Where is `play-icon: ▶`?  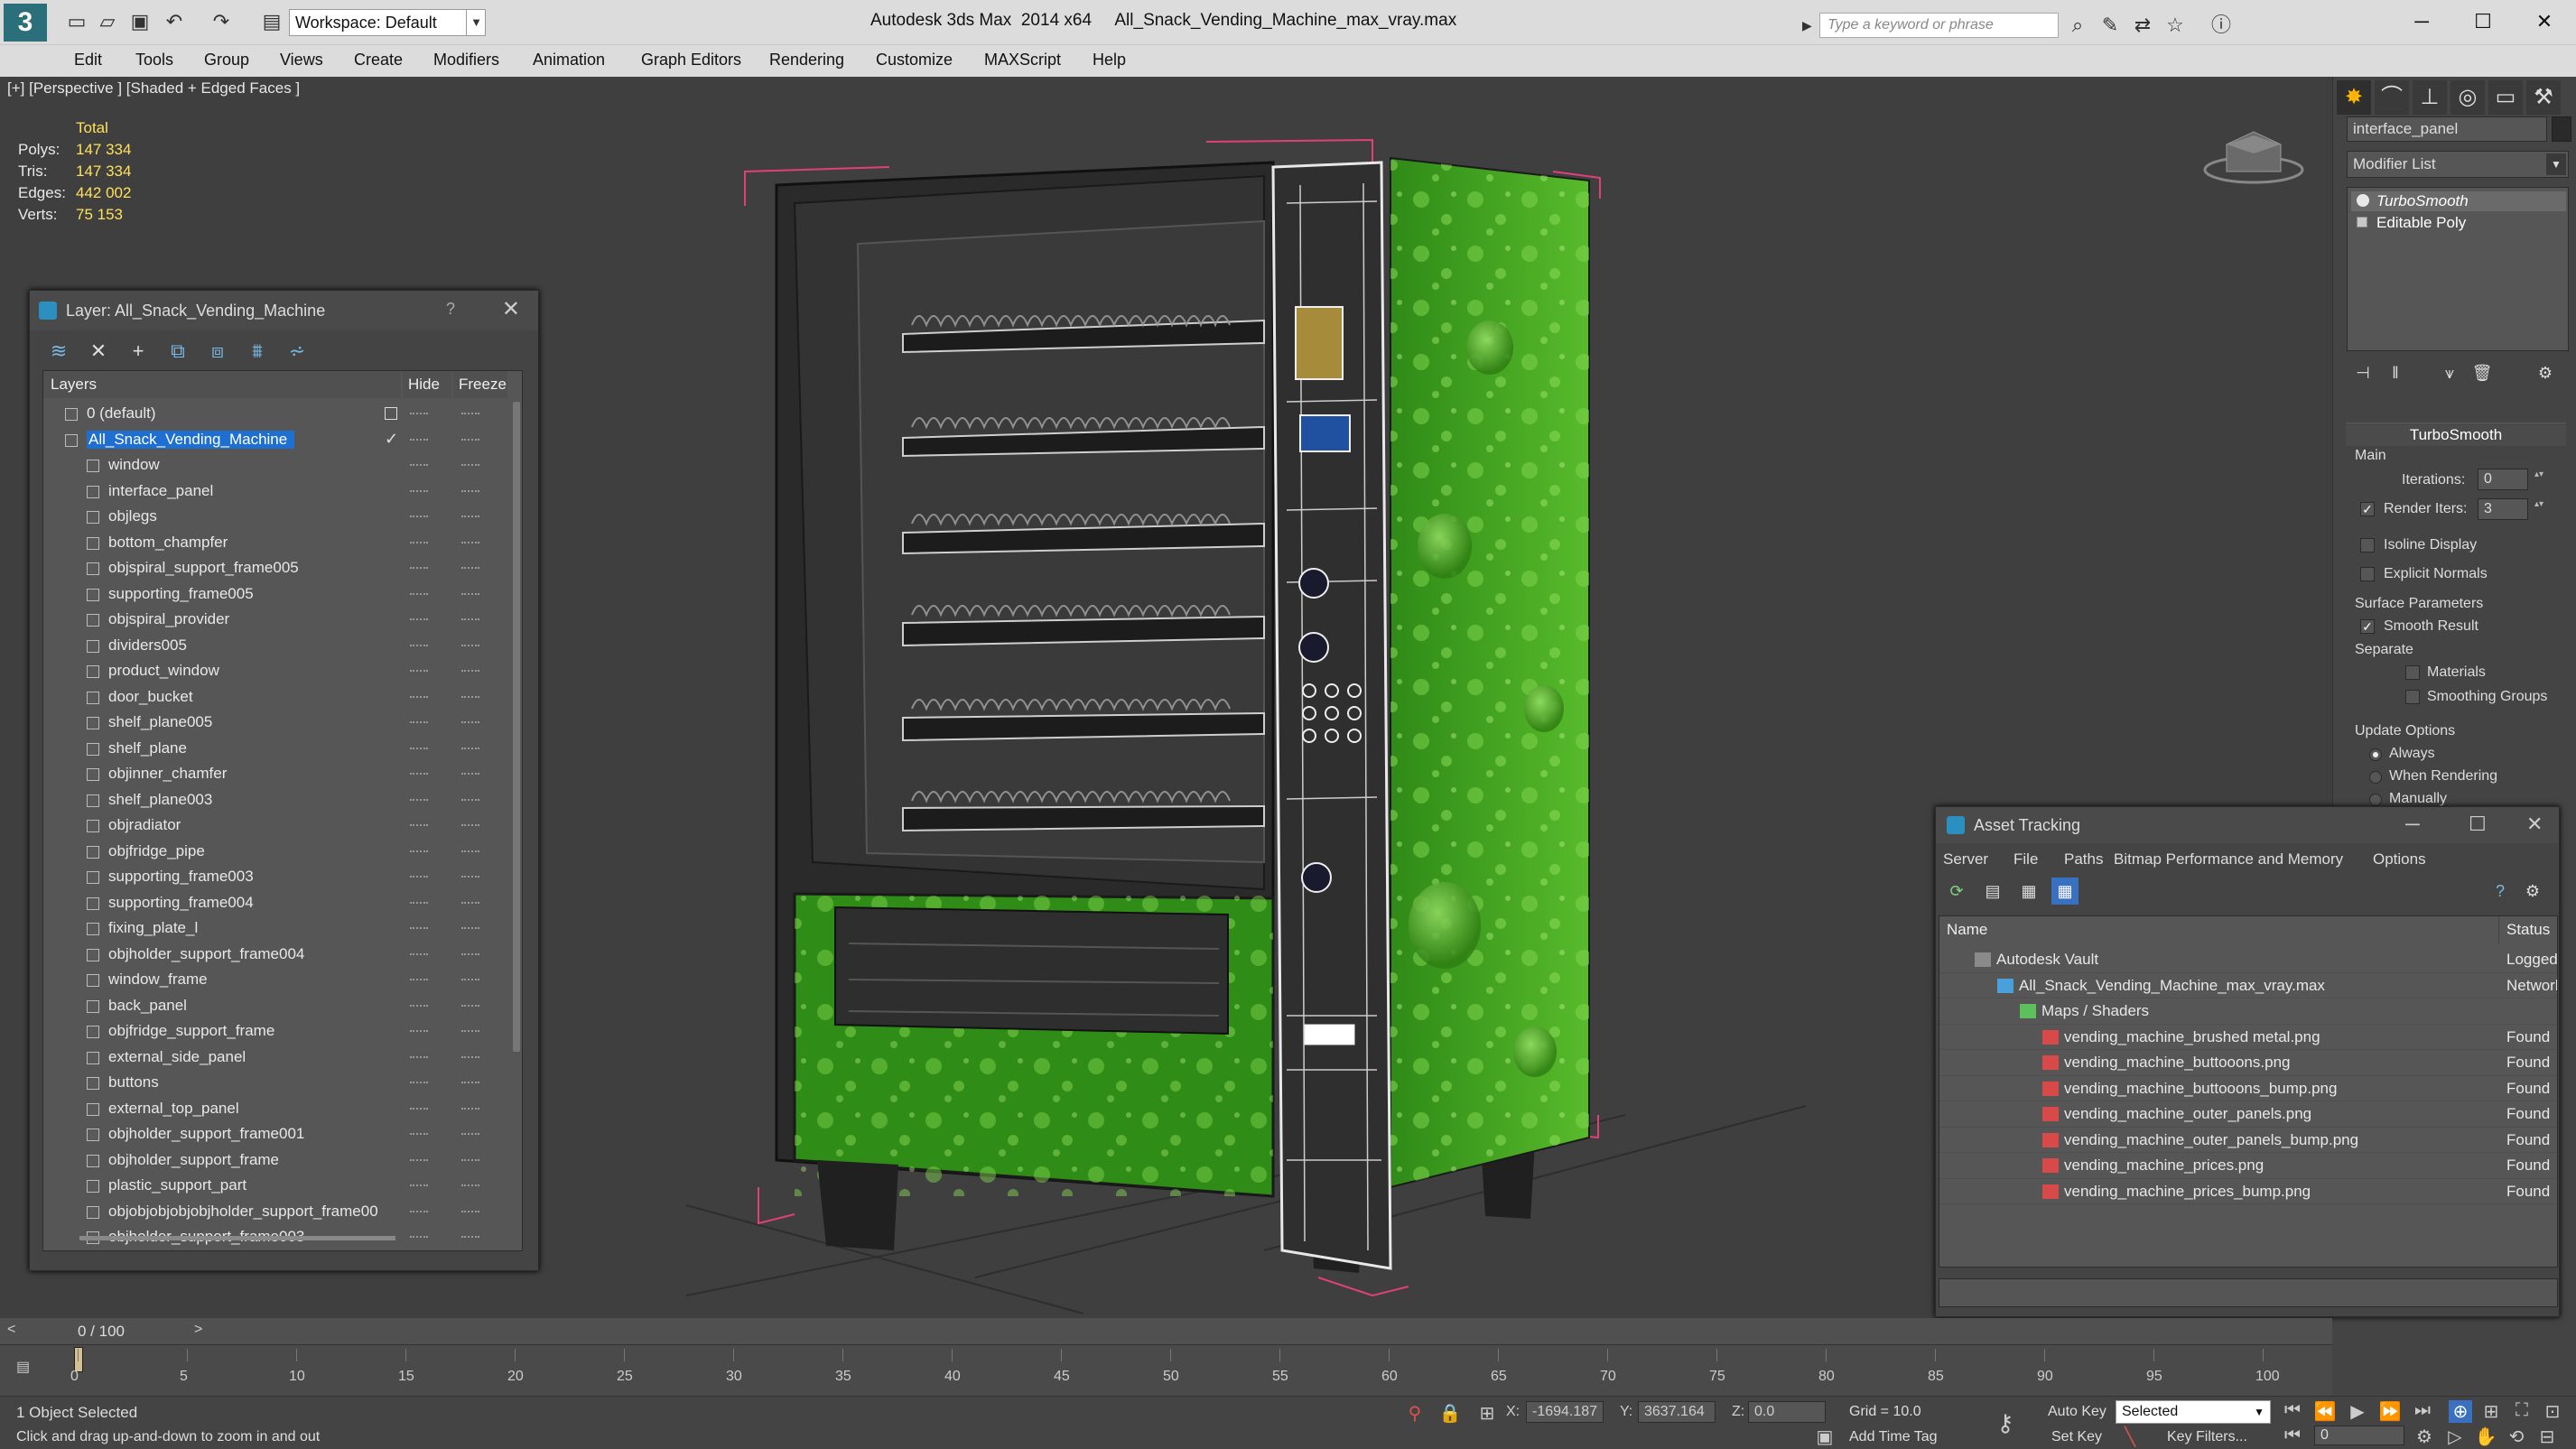
play-icon: ▶ is located at coordinates (2357, 1411).